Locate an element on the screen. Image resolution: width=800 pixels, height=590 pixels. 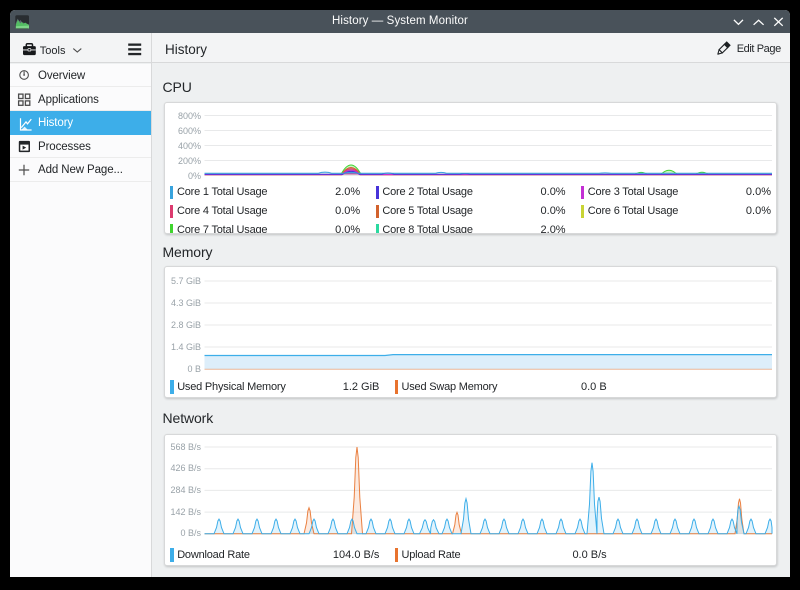
svg-text: Edit Page is located at coordinates (759, 49).